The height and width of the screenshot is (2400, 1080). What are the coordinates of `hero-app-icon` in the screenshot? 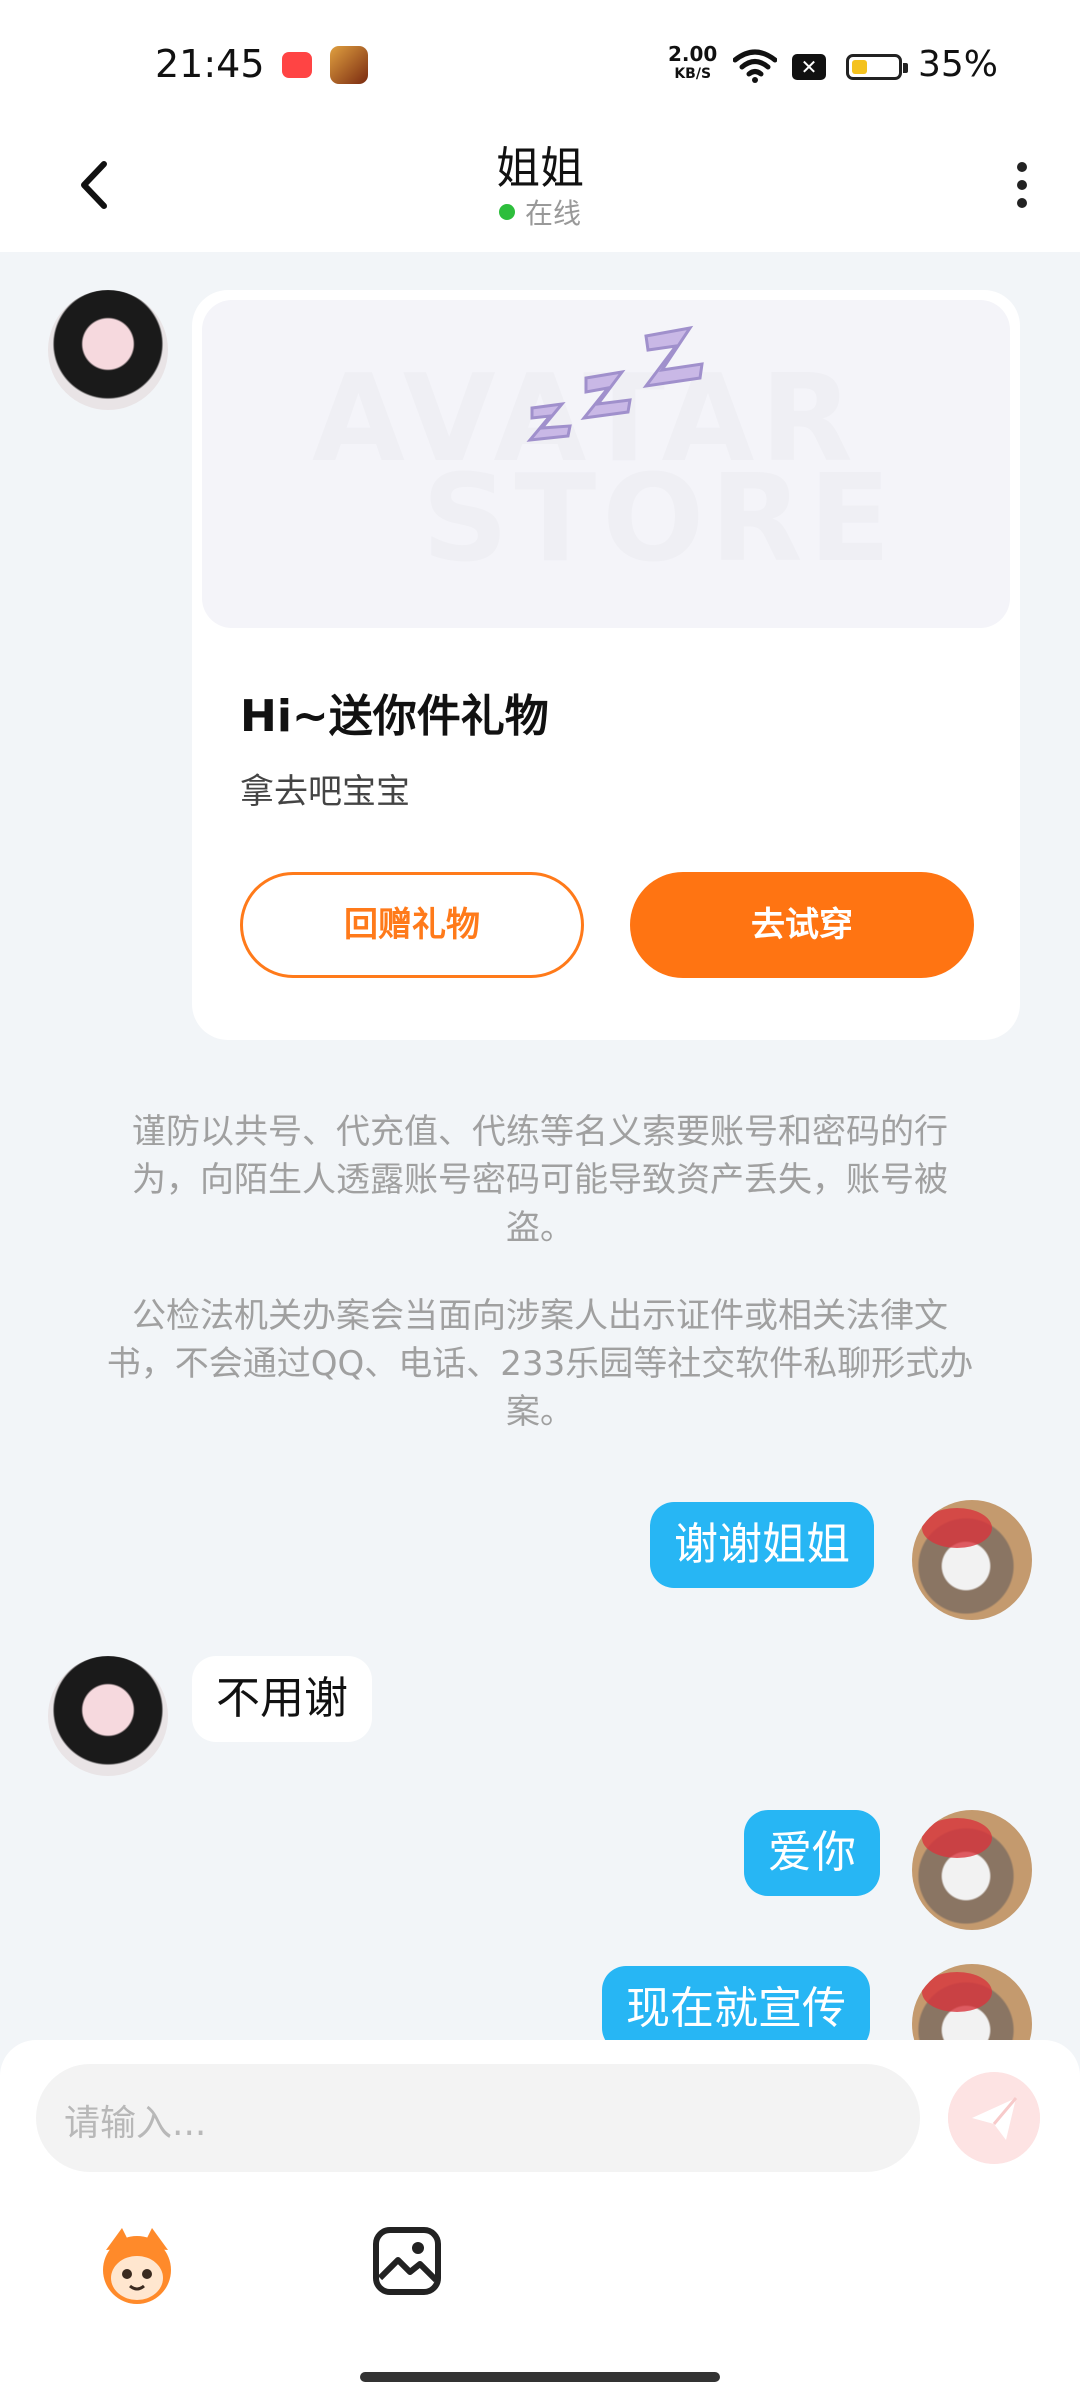 It's located at (349, 65).